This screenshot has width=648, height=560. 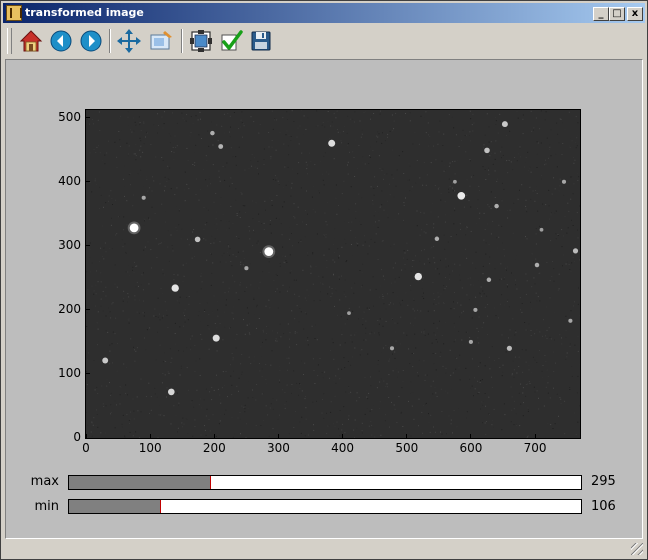 What do you see at coordinates (69, 244) in the screenshot?
I see `y-tick-label: 300` at bounding box center [69, 244].